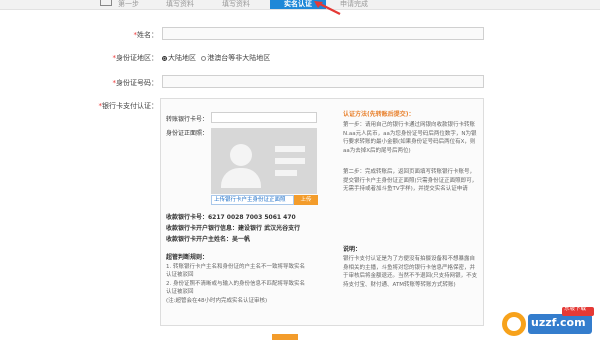 The height and width of the screenshot is (340, 600). Describe the element at coordinates (130, 106) in the screenshot. I see `bankauth-label-text: 银行卡支付认证：` at that location.